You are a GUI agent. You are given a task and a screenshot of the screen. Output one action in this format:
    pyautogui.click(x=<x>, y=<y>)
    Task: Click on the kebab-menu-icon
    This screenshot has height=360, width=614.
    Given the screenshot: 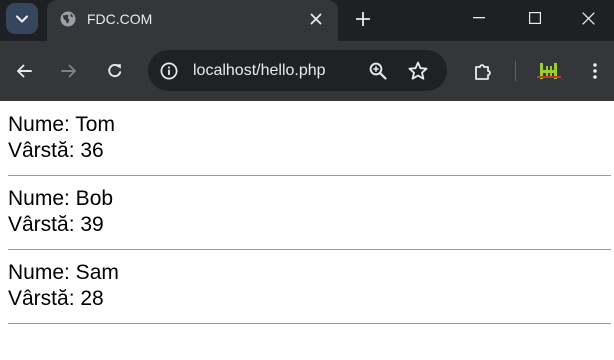 What is the action you would take?
    pyautogui.click(x=595, y=71)
    